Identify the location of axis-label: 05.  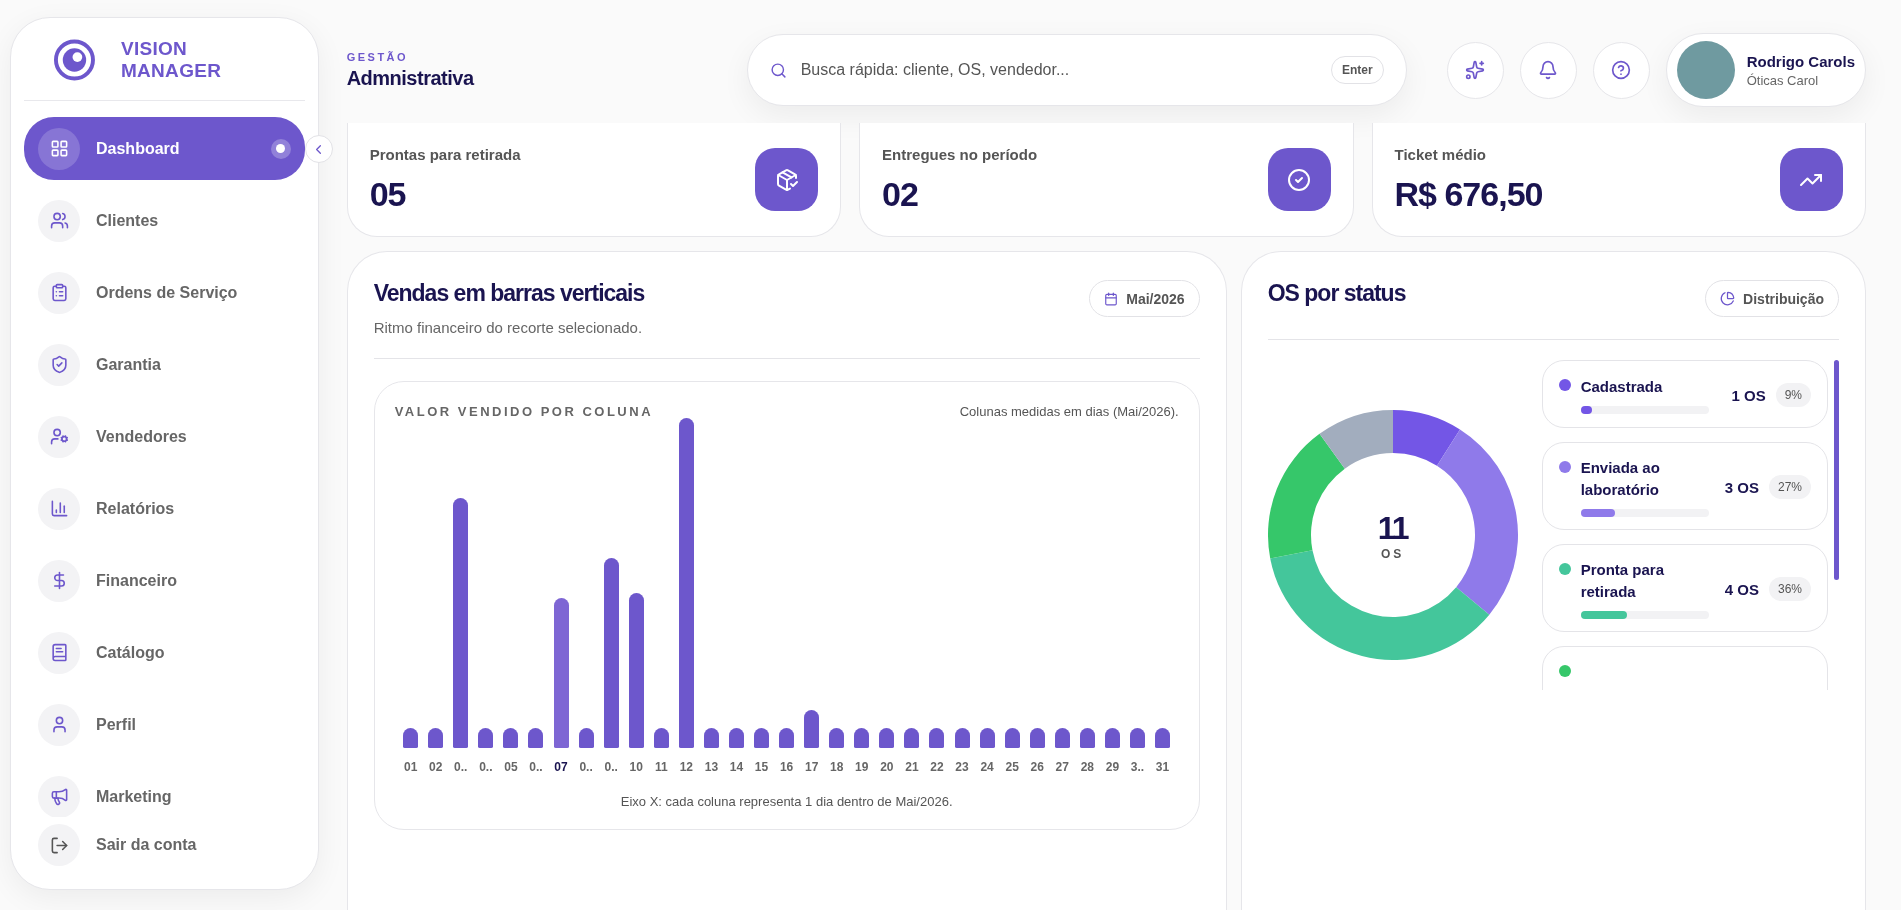
(511, 767).